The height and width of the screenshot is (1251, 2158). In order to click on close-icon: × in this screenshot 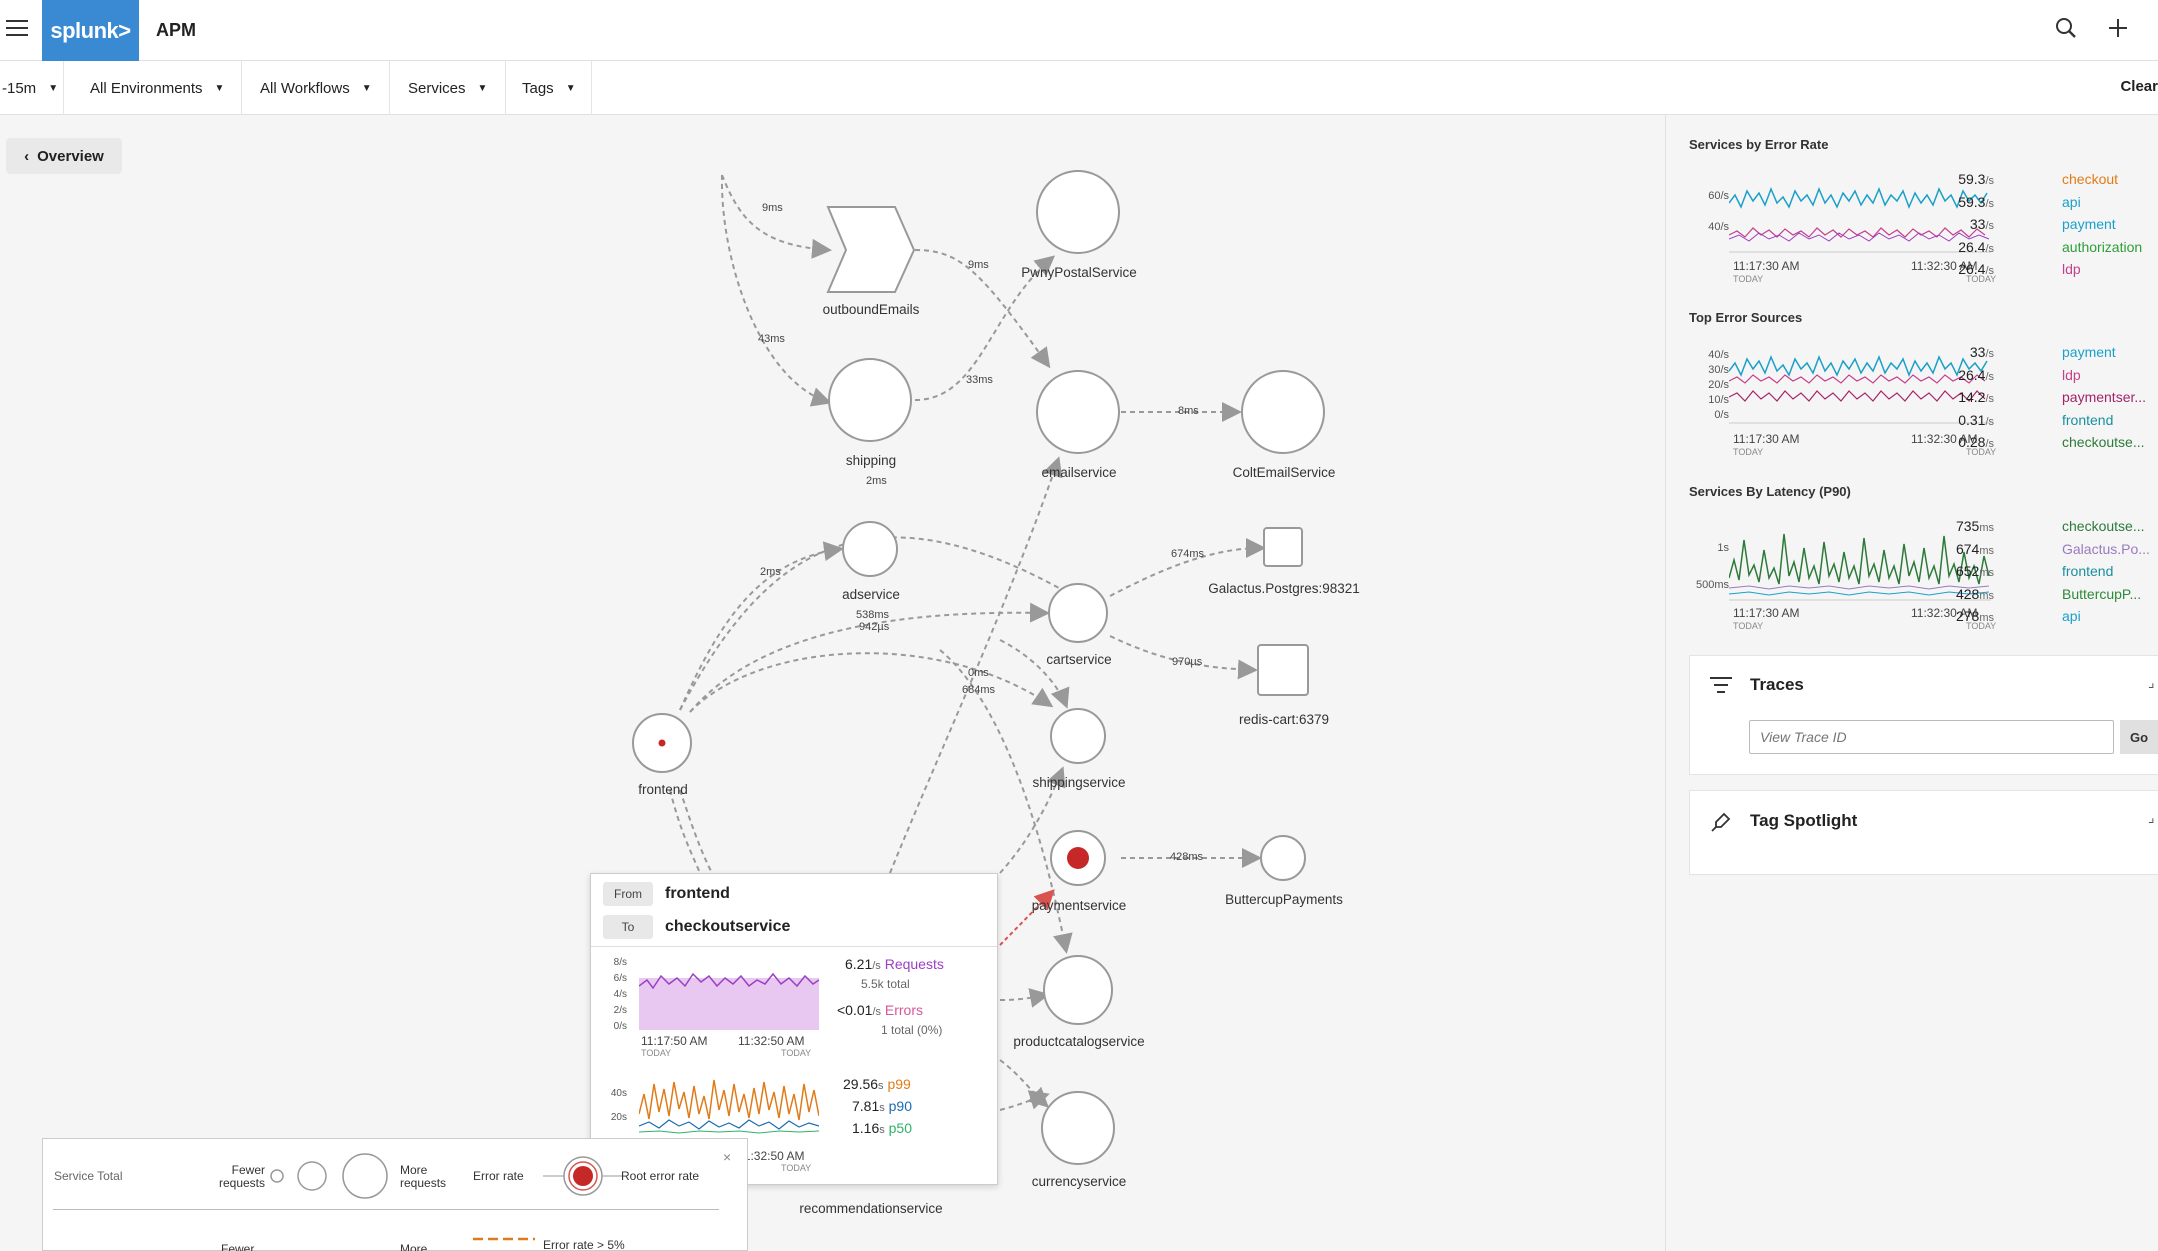, I will do `click(727, 1157)`.